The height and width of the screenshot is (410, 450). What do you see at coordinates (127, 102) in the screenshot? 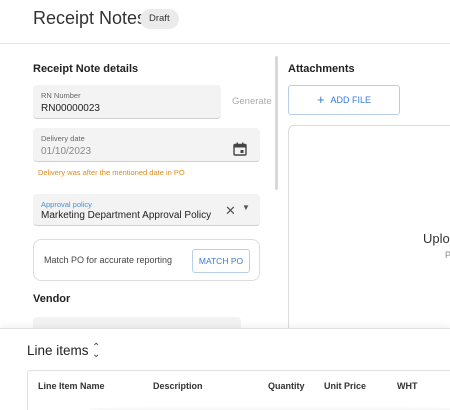
I see `rn-number-field: RN Number RN00000023` at bounding box center [127, 102].